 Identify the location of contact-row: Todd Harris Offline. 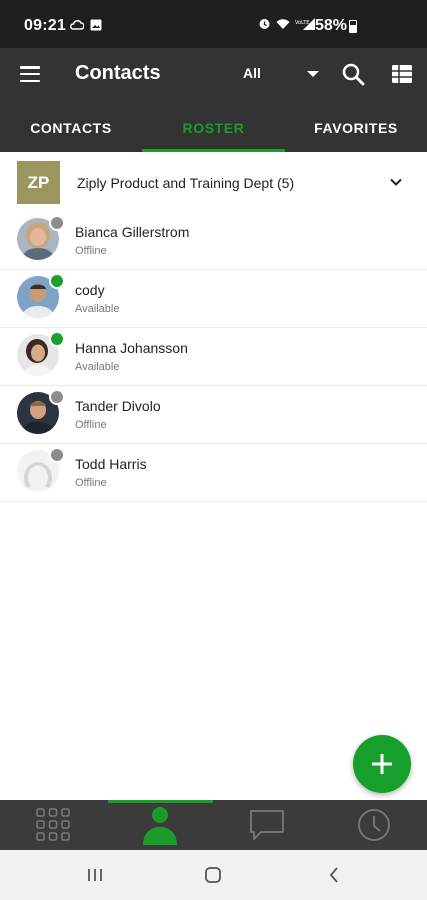
(213, 473).